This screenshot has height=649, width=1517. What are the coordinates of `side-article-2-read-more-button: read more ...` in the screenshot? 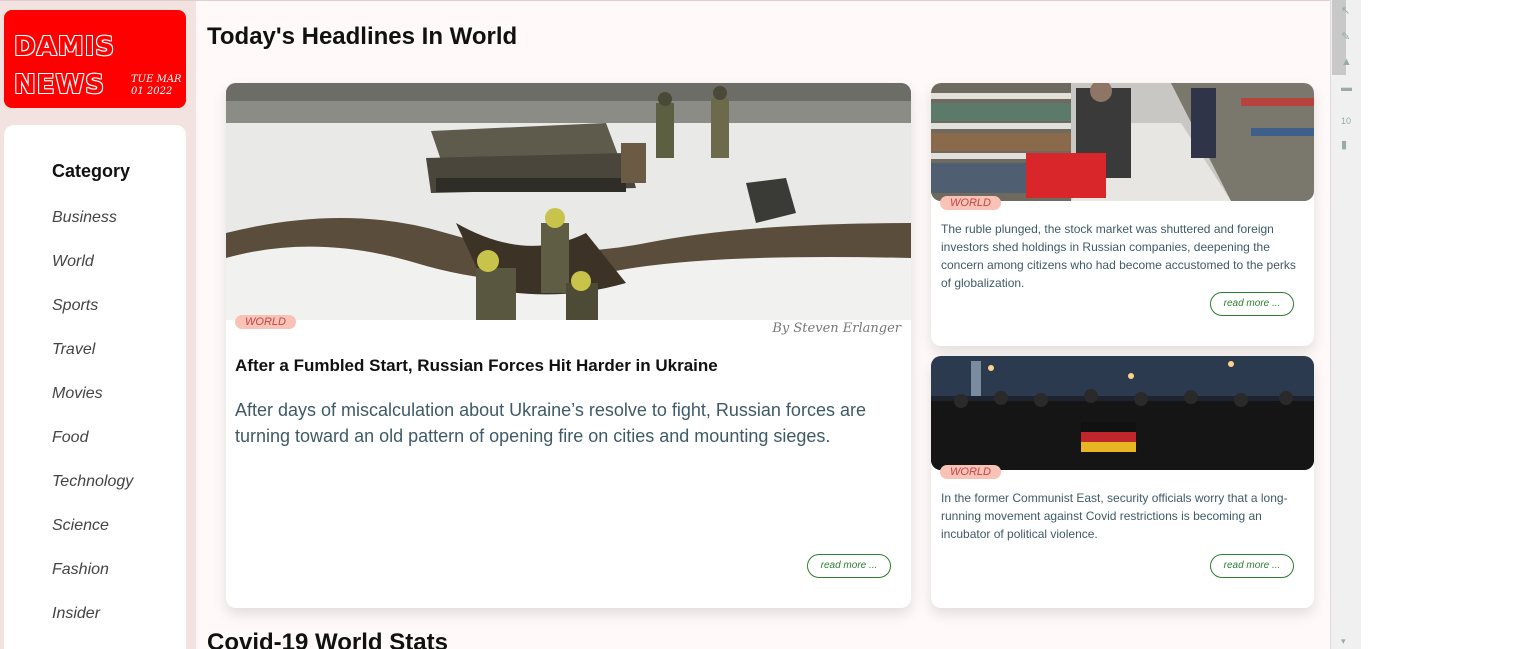 It's located at (1252, 566).